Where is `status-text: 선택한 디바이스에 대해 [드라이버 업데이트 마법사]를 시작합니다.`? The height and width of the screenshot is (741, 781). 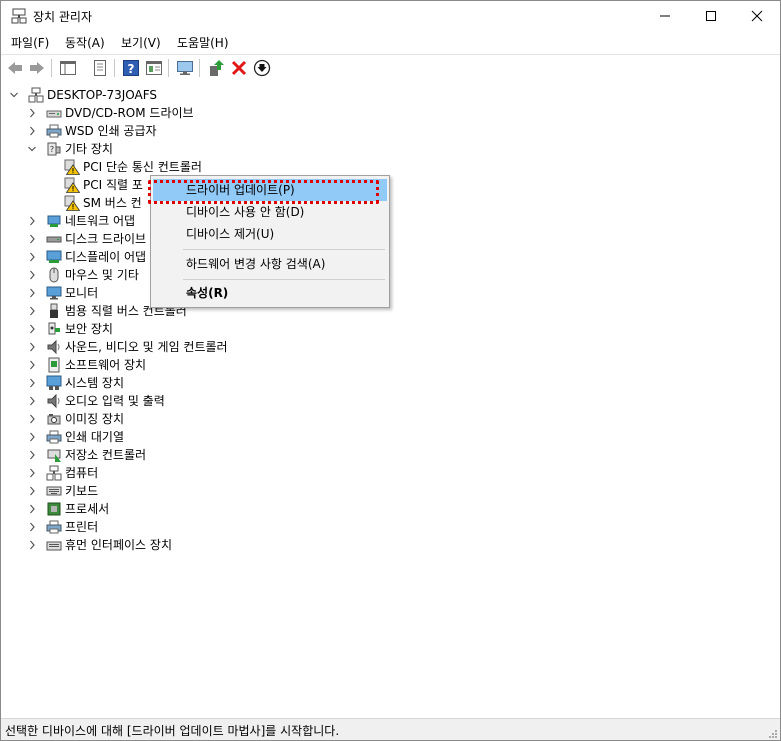
status-text: 선택한 디바이스에 대해 [드라이버 업데이트 마법사]를 시작합니다. is located at coordinates (172, 731).